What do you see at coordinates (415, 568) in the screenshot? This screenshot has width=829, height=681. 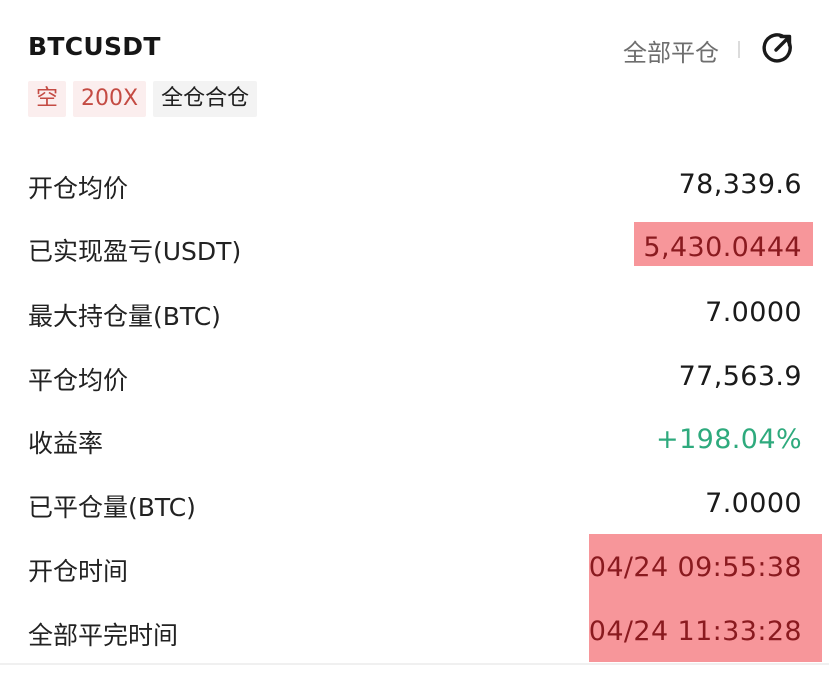 I see `row-open-time: 开仓时间 04/24 09:55:38` at bounding box center [415, 568].